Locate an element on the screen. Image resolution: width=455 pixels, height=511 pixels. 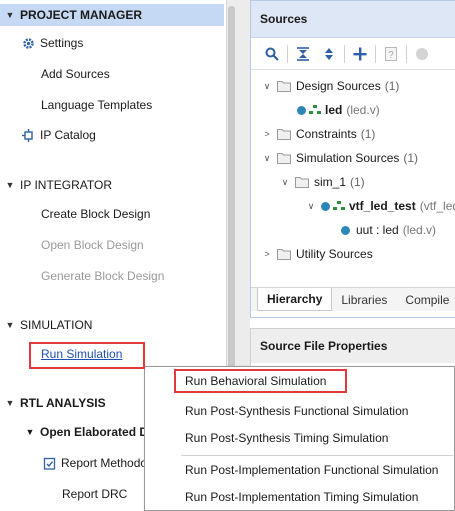
tree-item-file: (vtf_led is located at coordinates (437, 206).